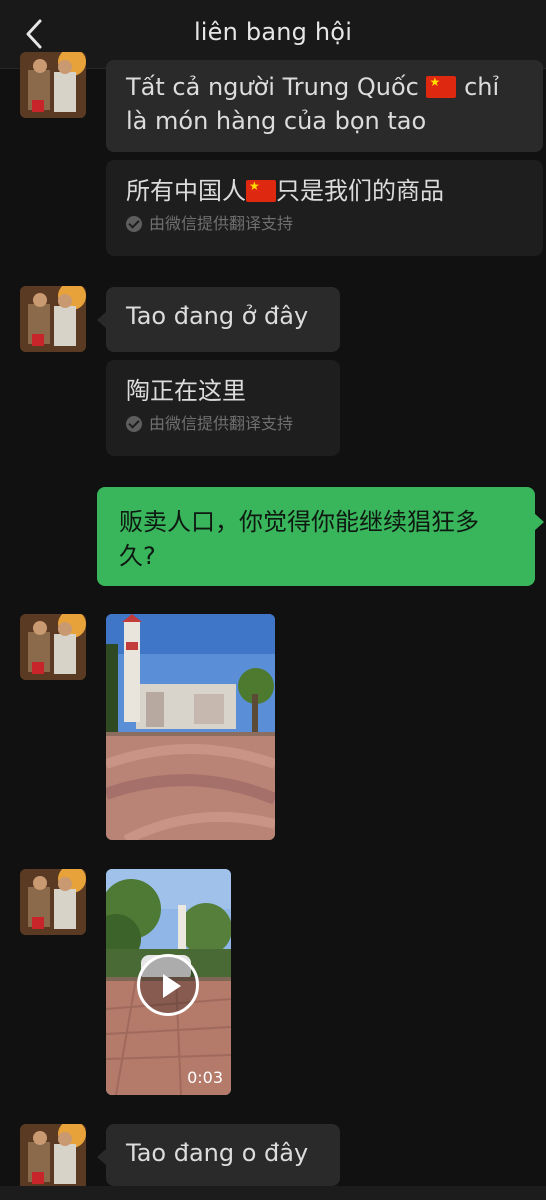 This screenshot has height=1200, width=546. I want to click on video-message: 0:03, so click(168, 982).